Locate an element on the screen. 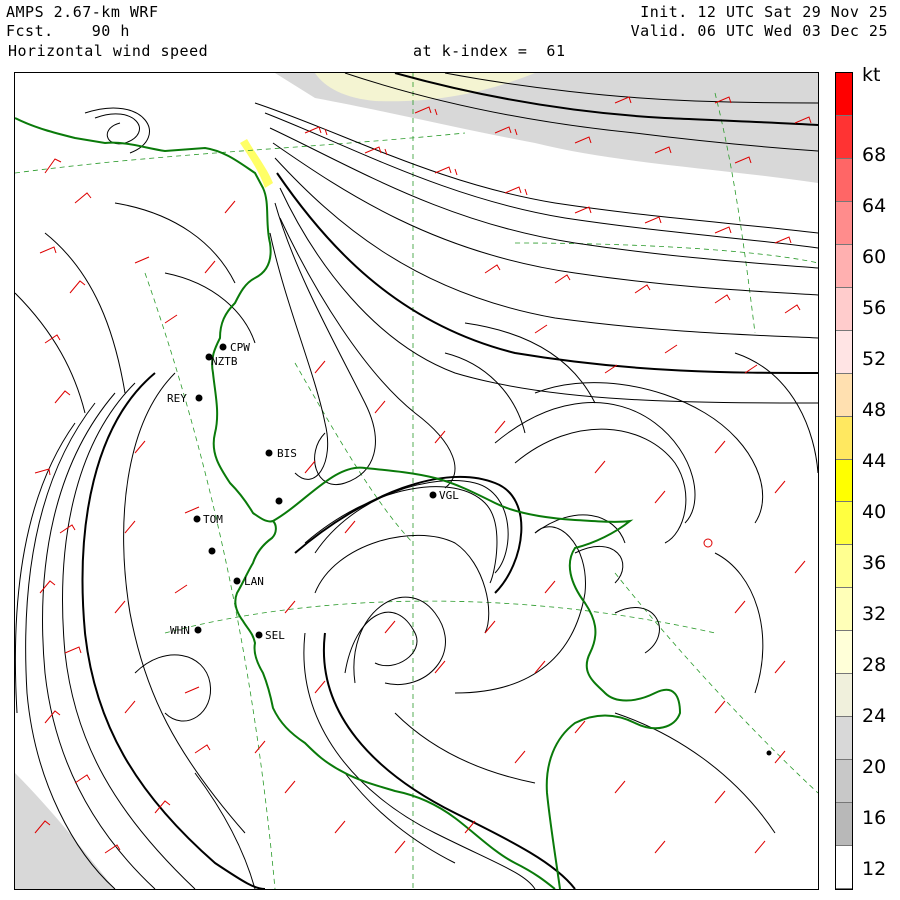 This screenshot has width=900, height=900. station-whn: WHN is located at coordinates (186, 630).